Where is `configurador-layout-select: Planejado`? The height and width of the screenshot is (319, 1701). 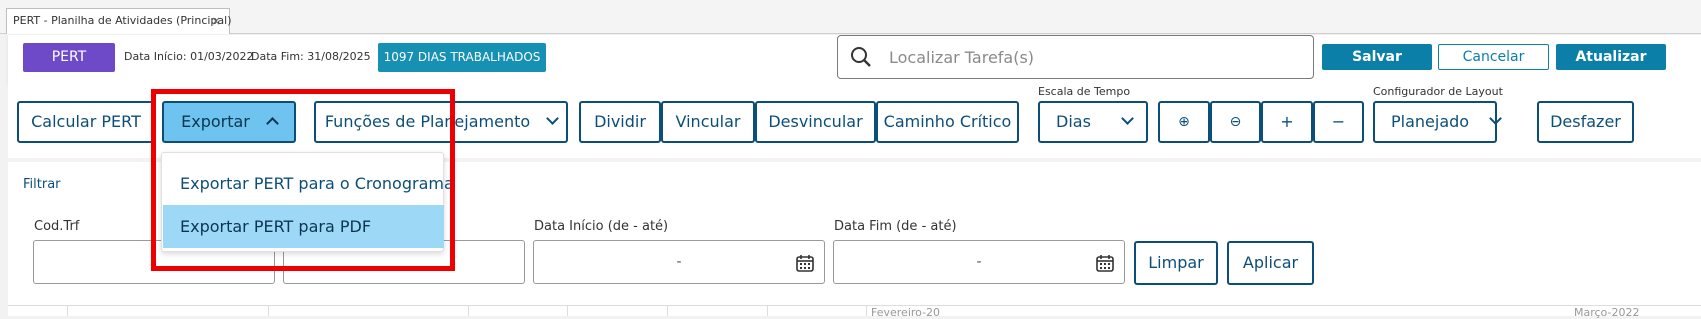 configurador-layout-select: Planejado is located at coordinates (1437, 122).